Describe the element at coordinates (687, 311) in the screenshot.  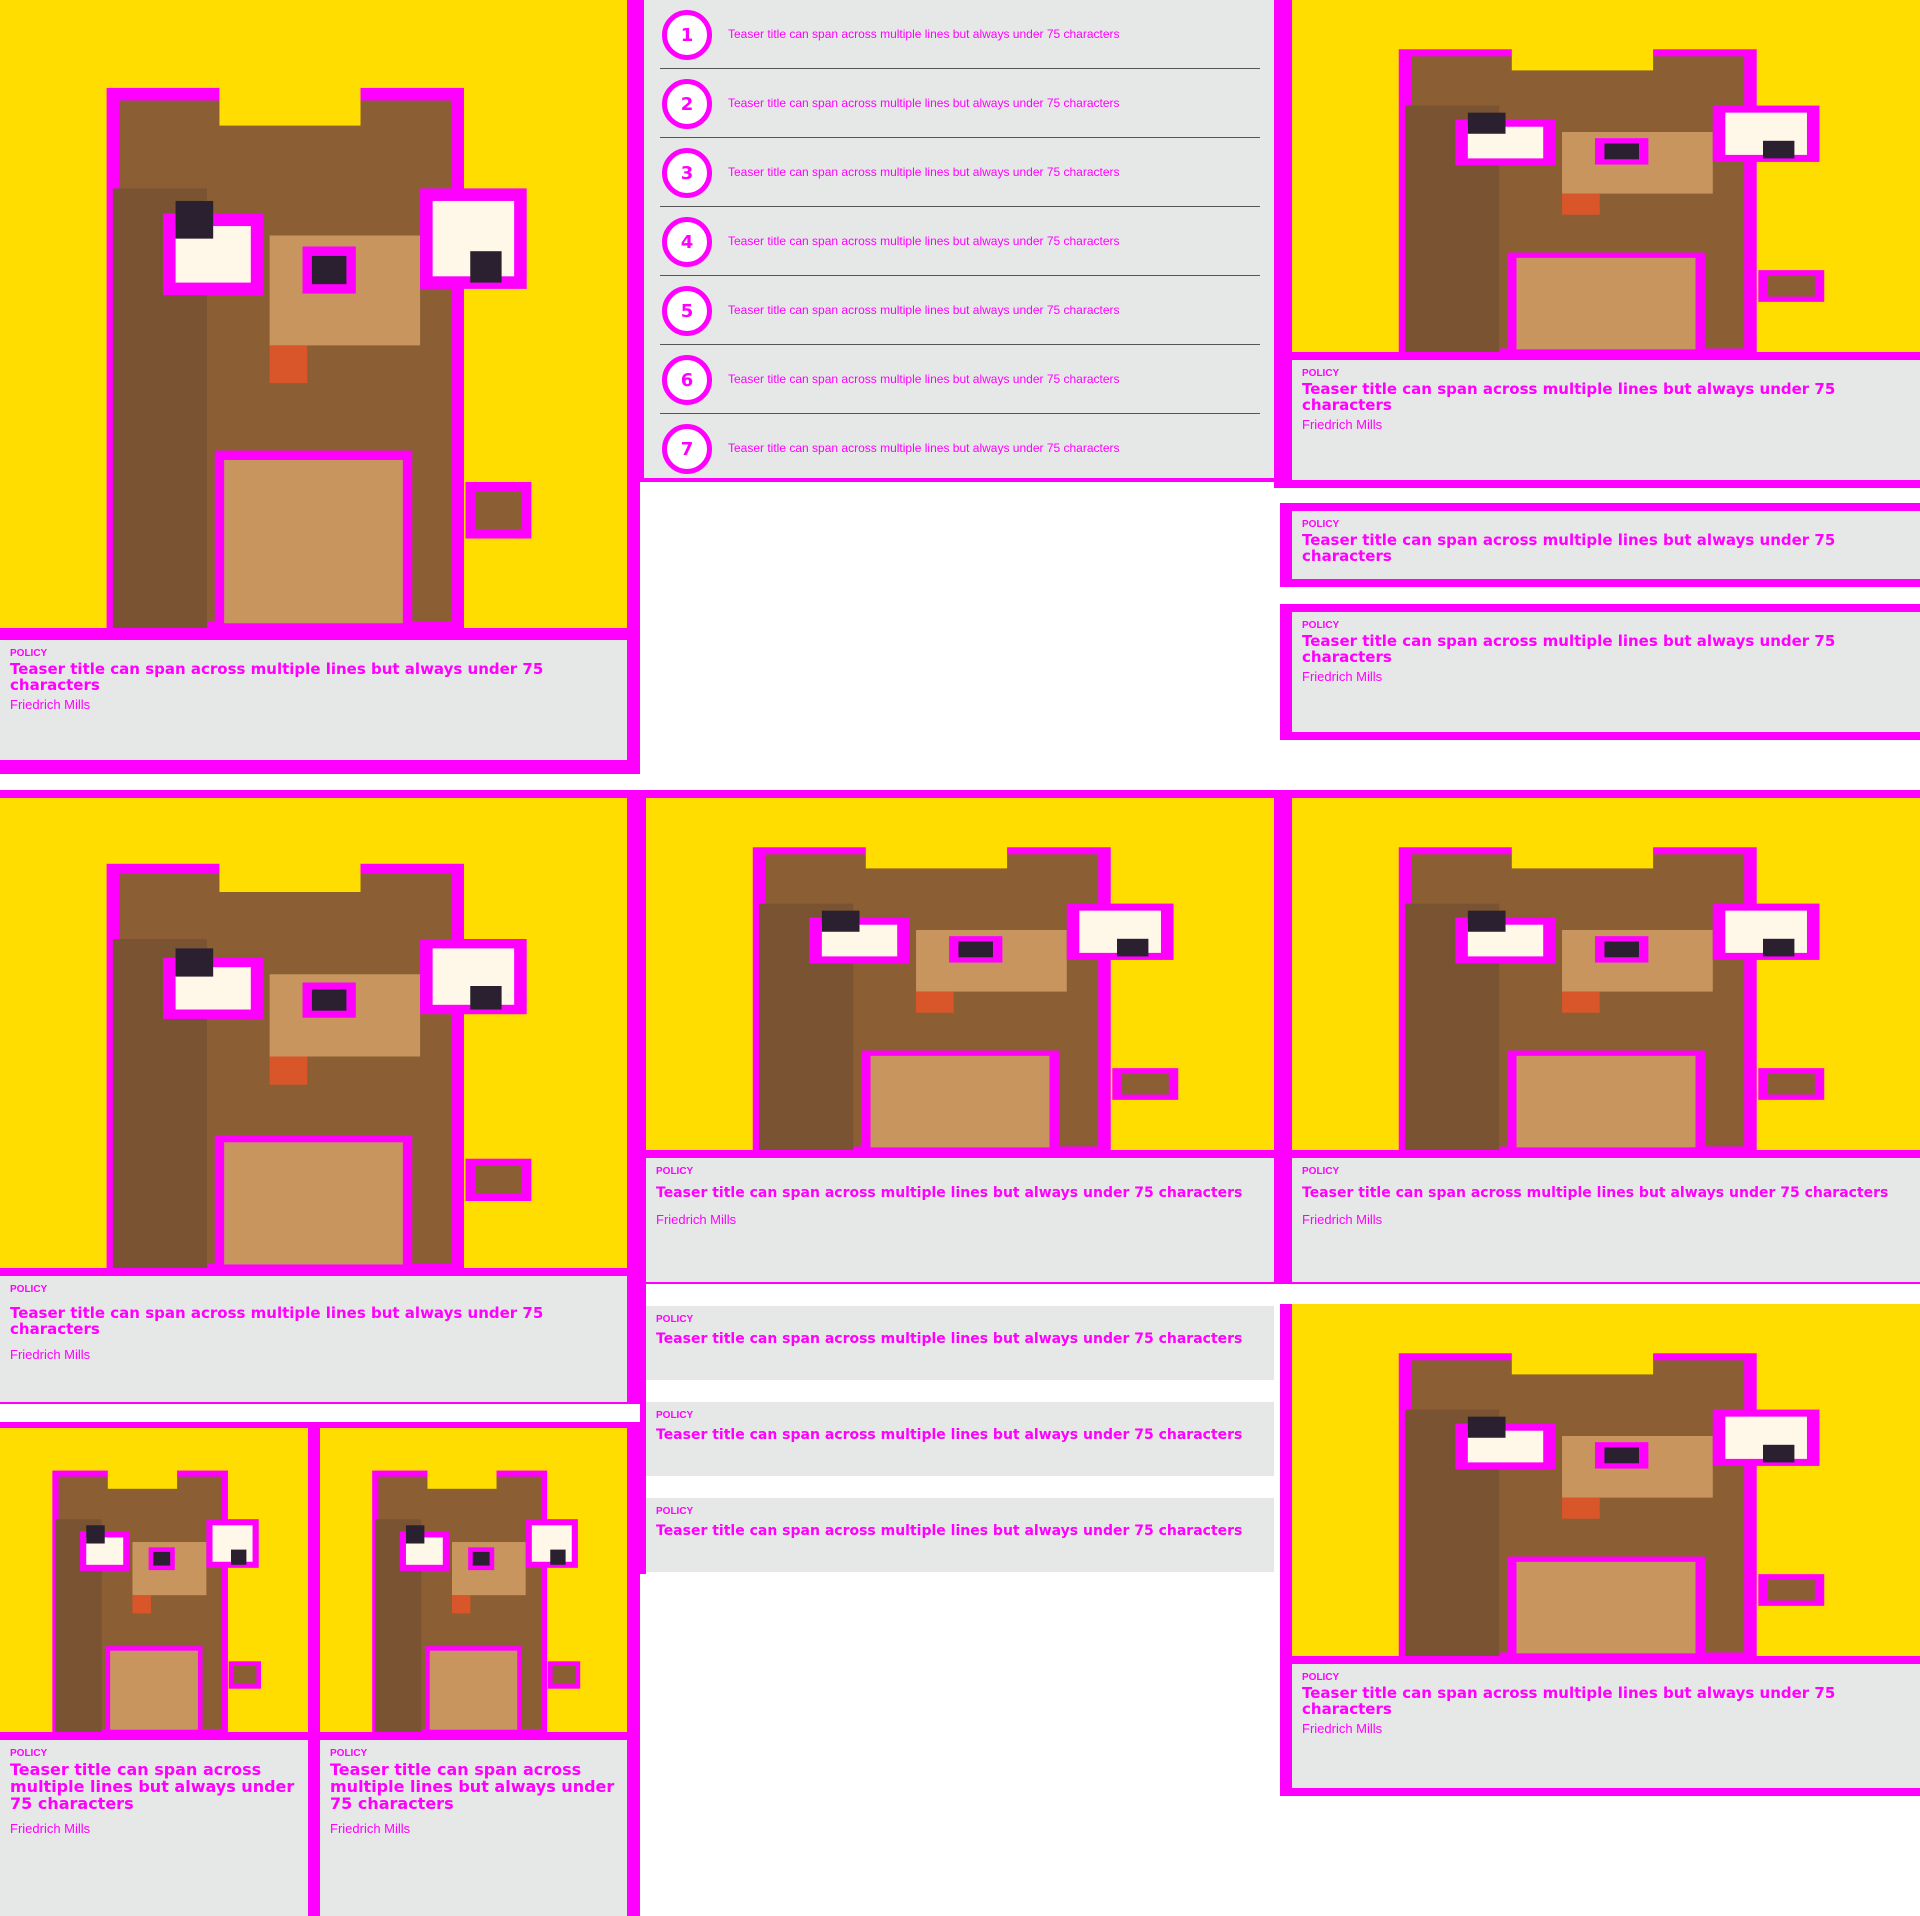
I see `rank-badge: 5` at that location.